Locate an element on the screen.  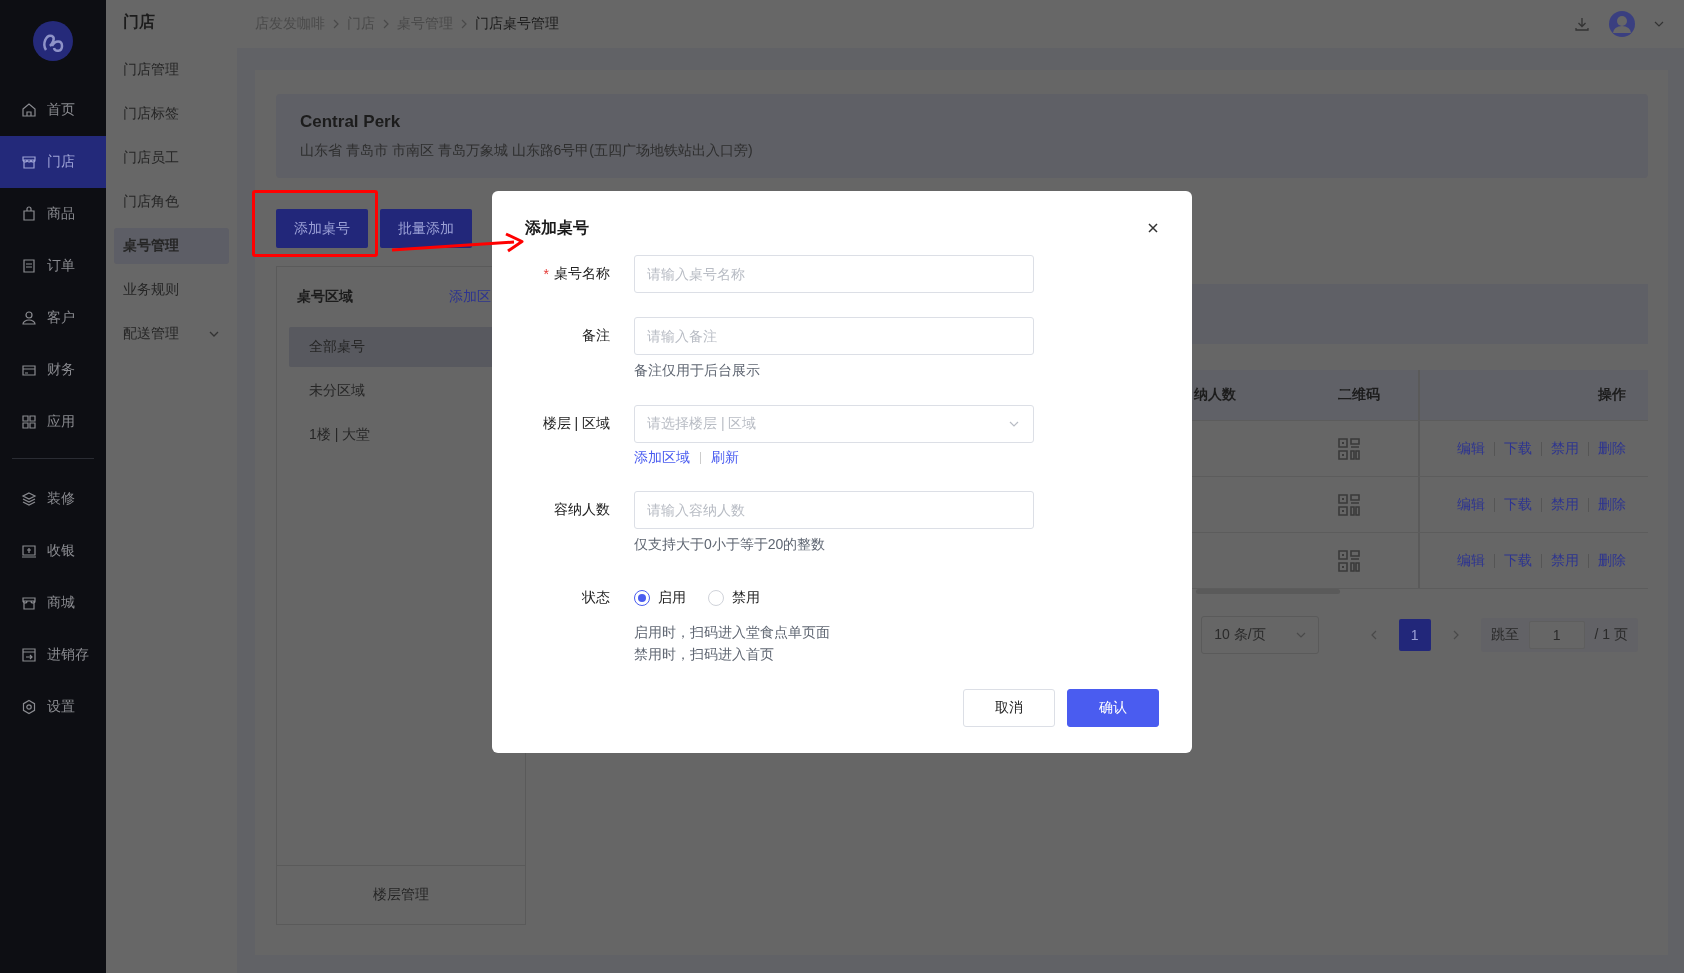
field-label: 状态 is located at coordinates (596, 598).